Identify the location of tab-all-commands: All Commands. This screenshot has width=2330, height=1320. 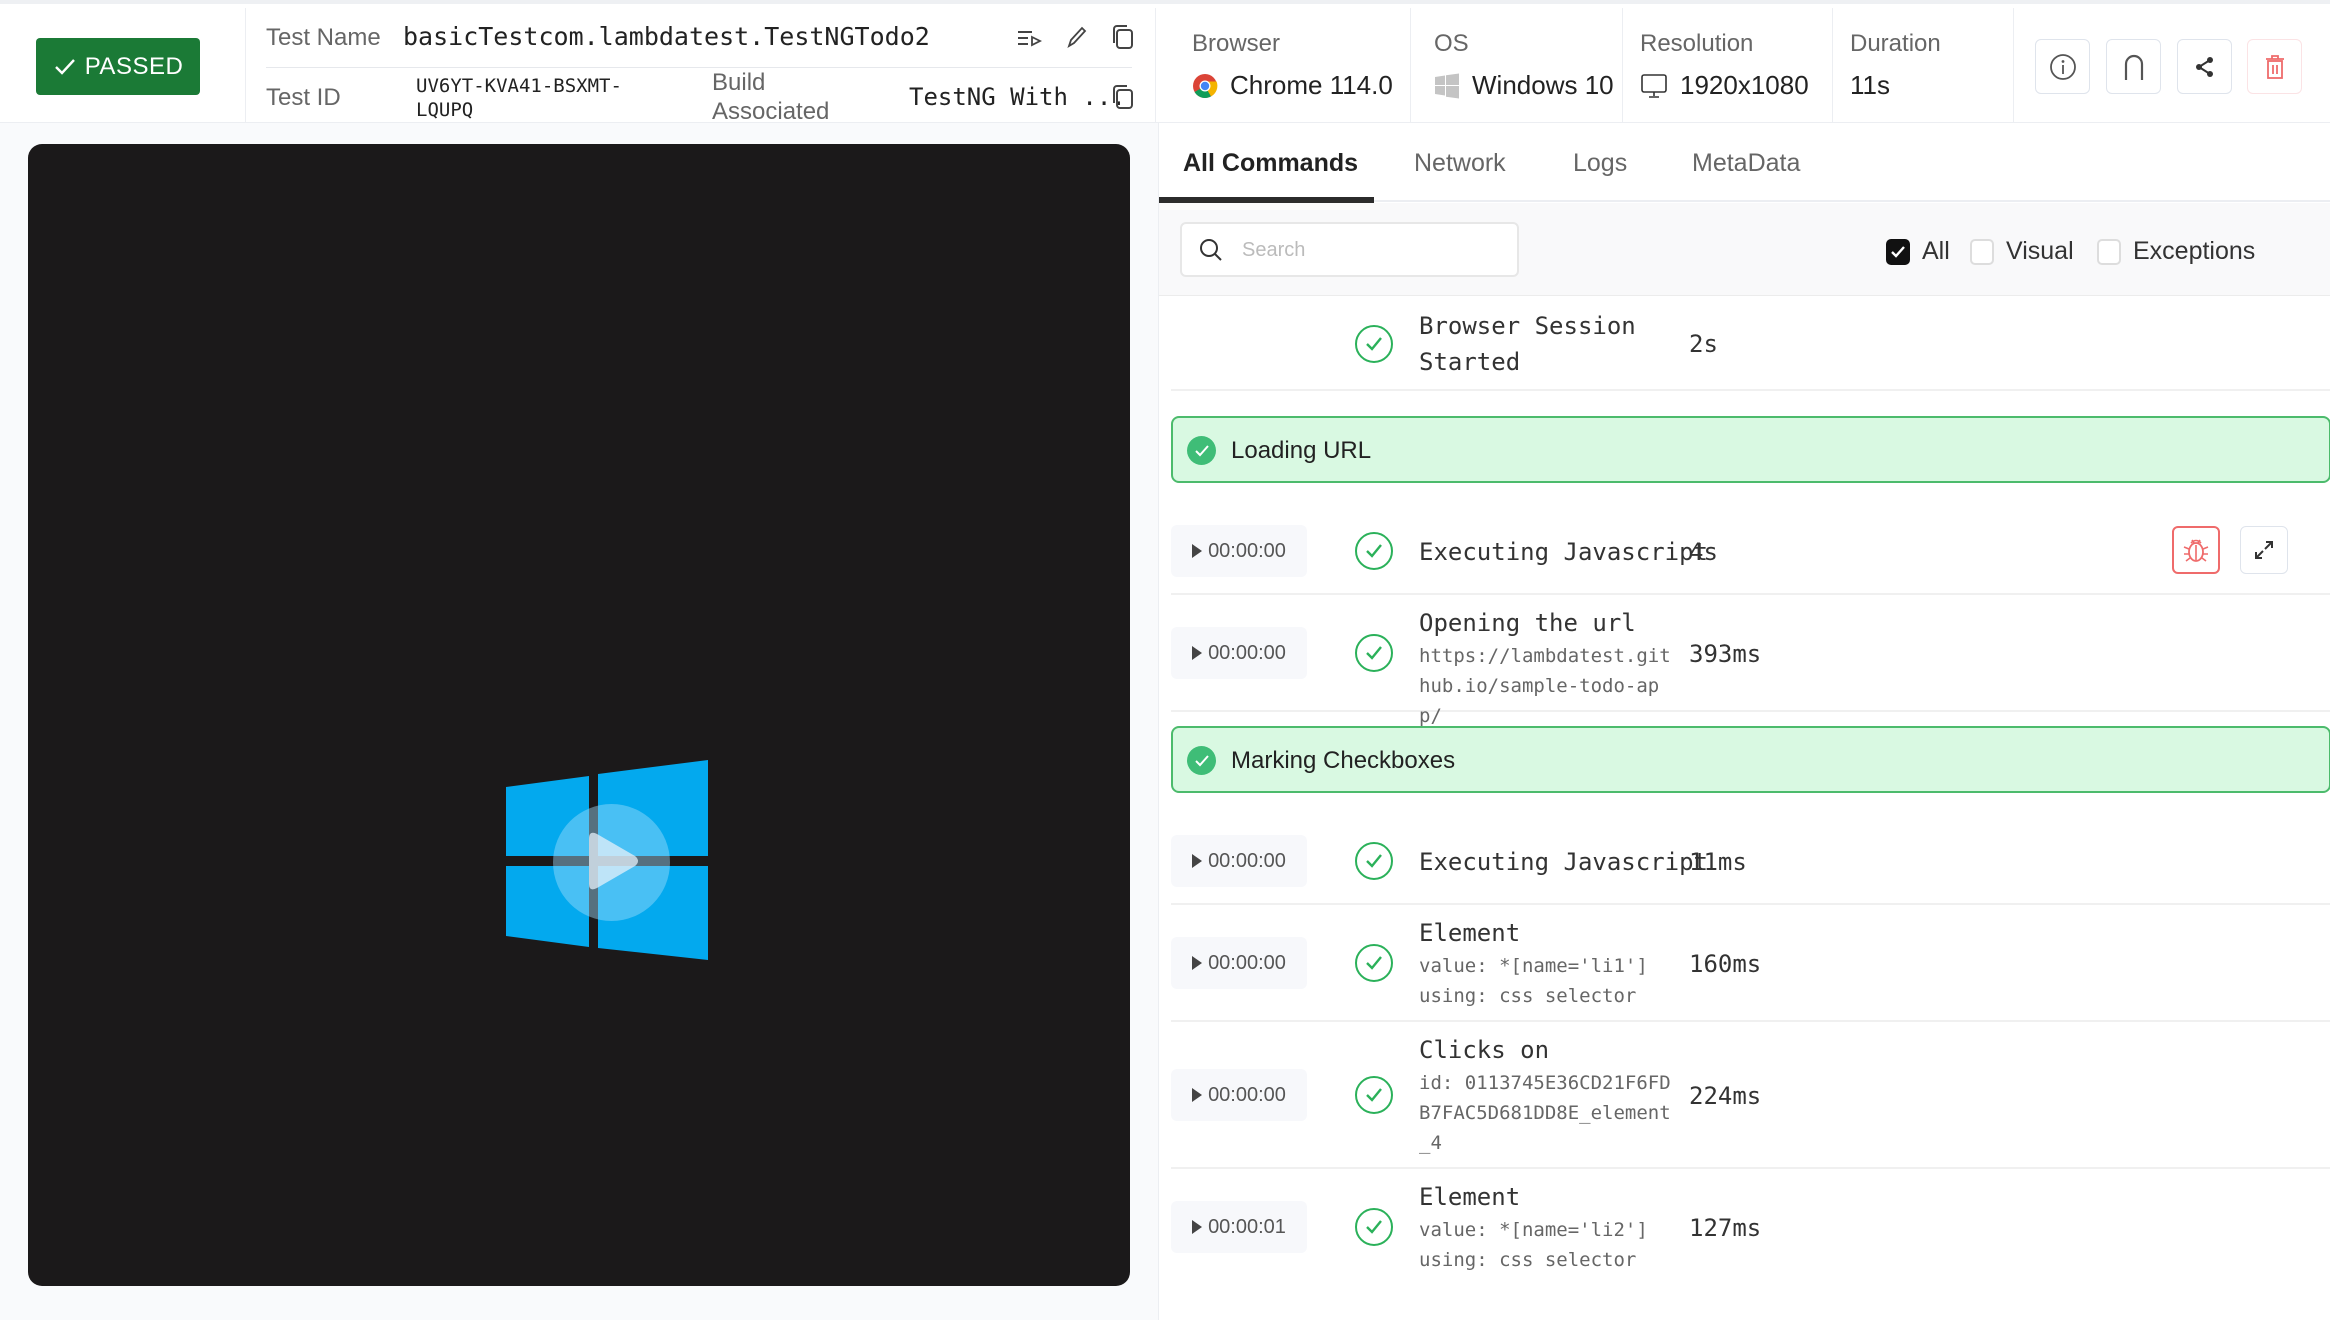
(1270, 163).